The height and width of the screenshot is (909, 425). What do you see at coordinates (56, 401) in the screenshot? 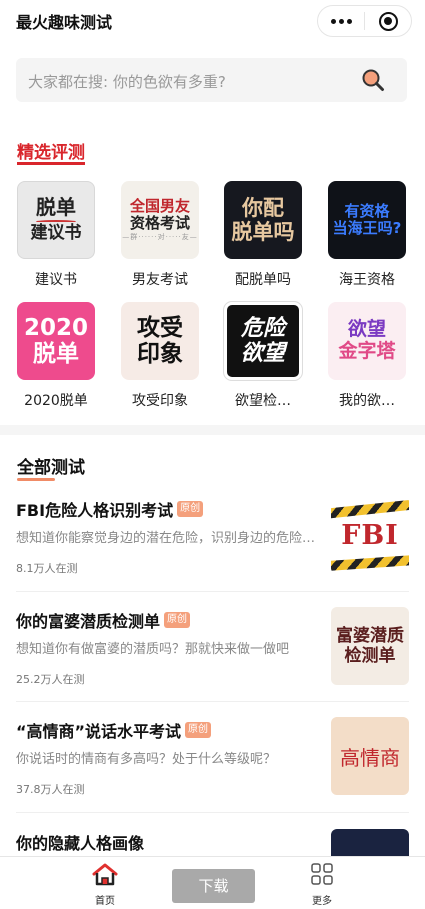
I see `tile-label: 2020脱单` at bounding box center [56, 401].